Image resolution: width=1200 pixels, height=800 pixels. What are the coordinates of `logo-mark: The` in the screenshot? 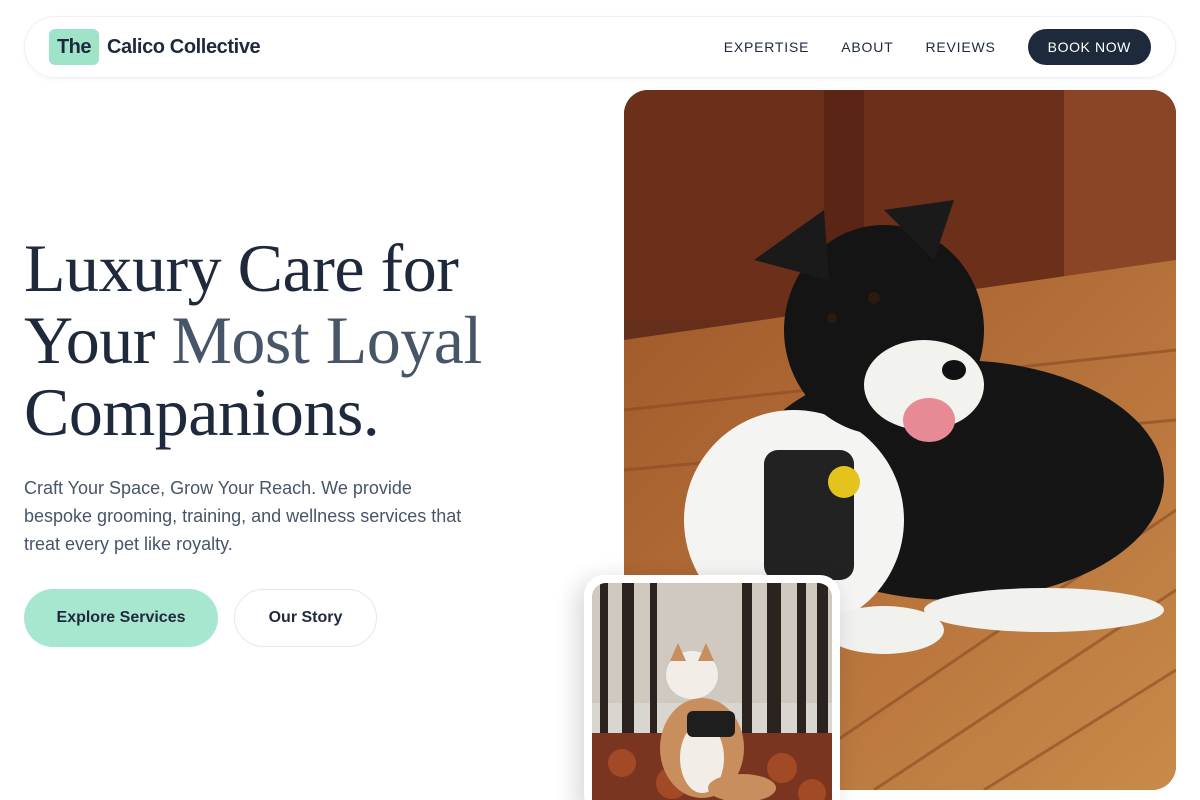 It's located at (74, 47).